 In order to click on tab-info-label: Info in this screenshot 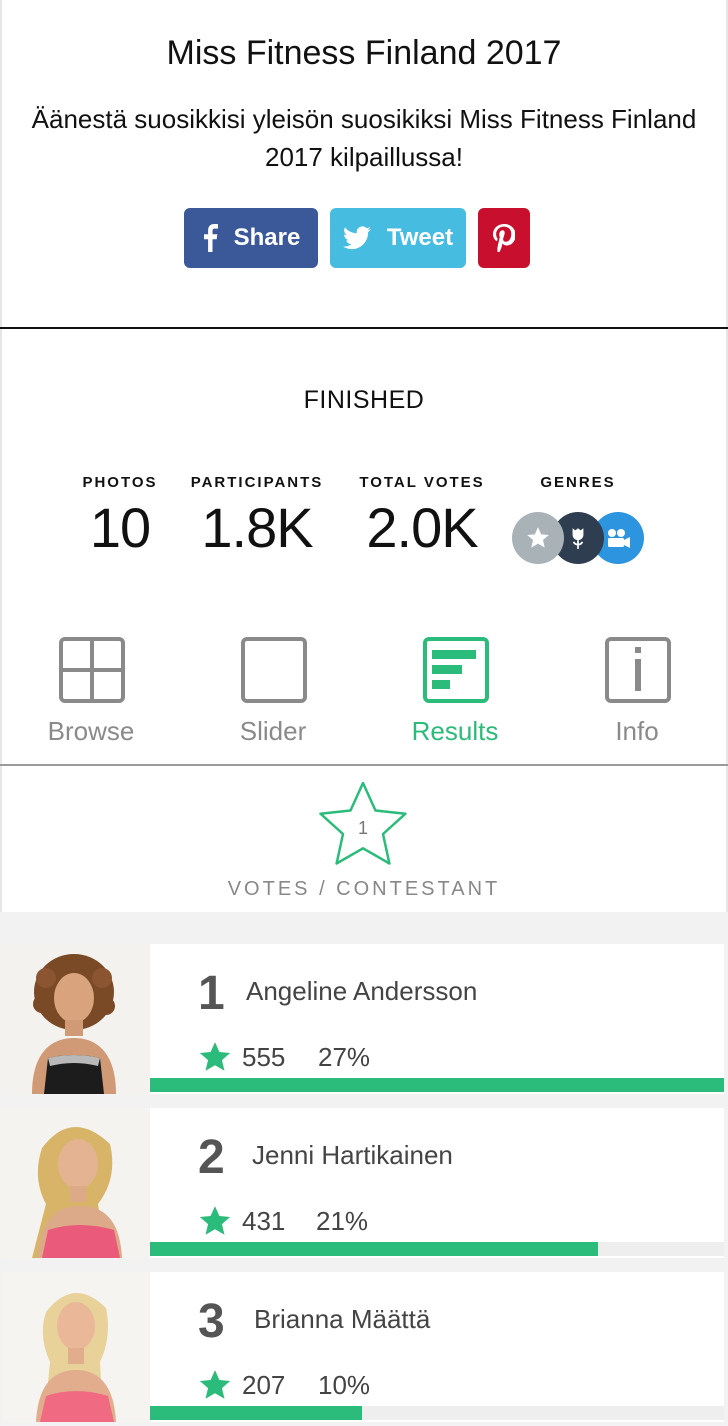, I will do `click(637, 731)`.